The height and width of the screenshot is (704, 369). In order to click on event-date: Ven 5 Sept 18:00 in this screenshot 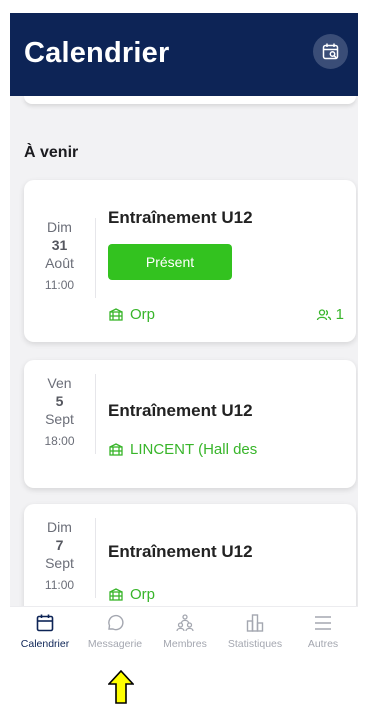, I will do `click(60, 414)`.